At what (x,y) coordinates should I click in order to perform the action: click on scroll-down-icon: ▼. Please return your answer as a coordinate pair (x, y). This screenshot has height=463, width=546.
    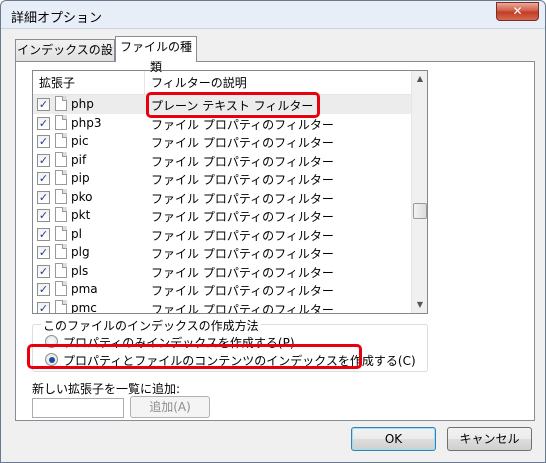
    Looking at the image, I should click on (419, 305).